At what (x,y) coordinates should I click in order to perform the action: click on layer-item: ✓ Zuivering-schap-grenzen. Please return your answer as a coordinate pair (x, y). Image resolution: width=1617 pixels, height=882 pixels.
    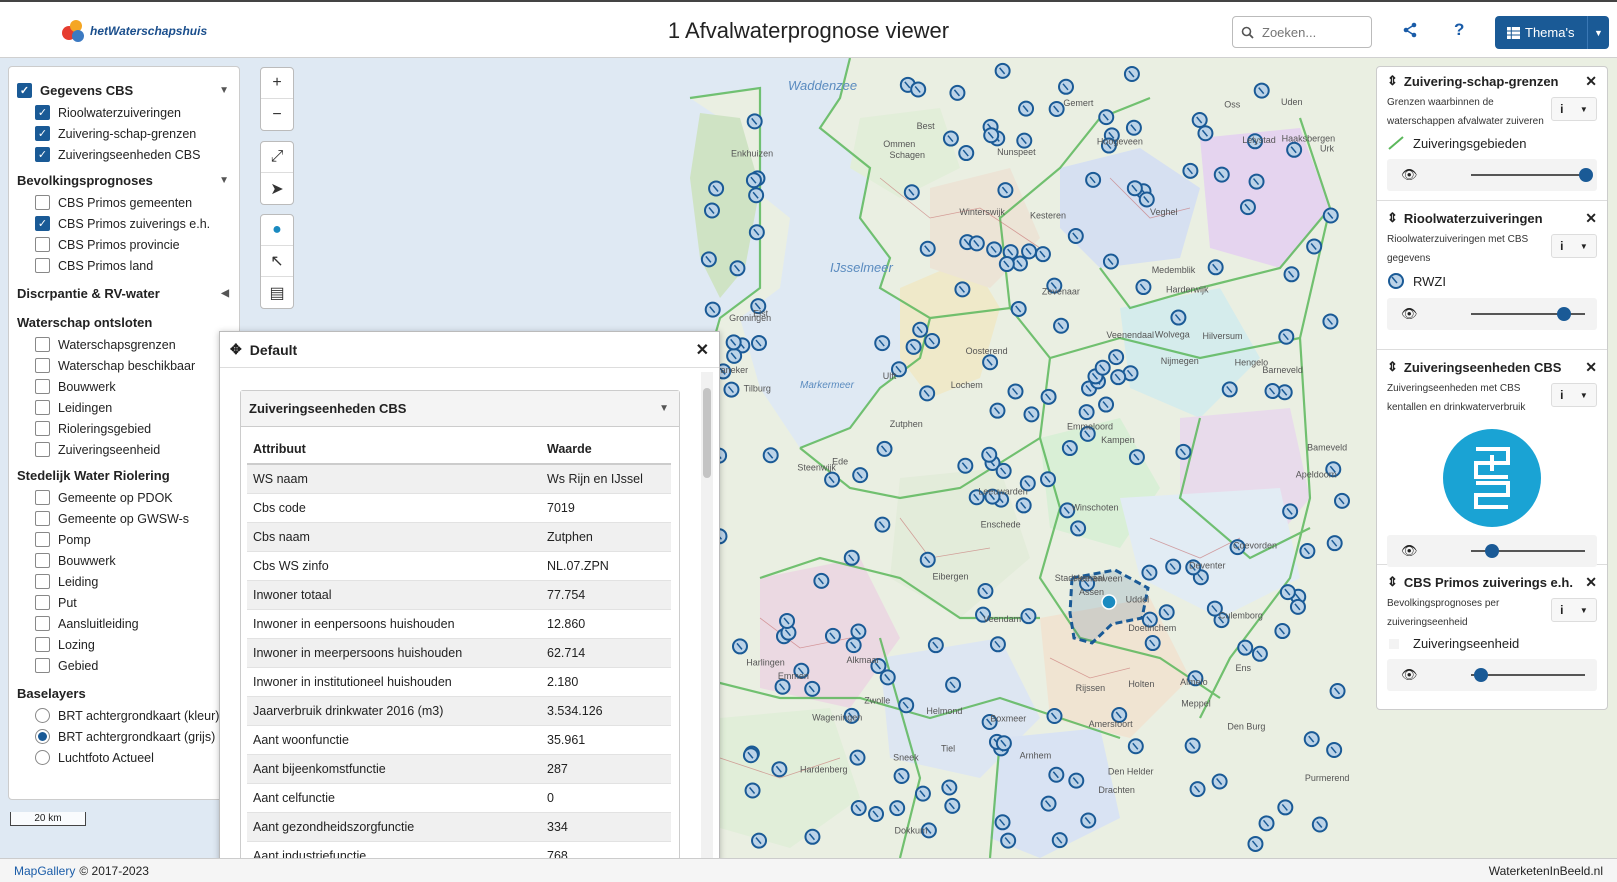
    Looking at the image, I should click on (124, 133).